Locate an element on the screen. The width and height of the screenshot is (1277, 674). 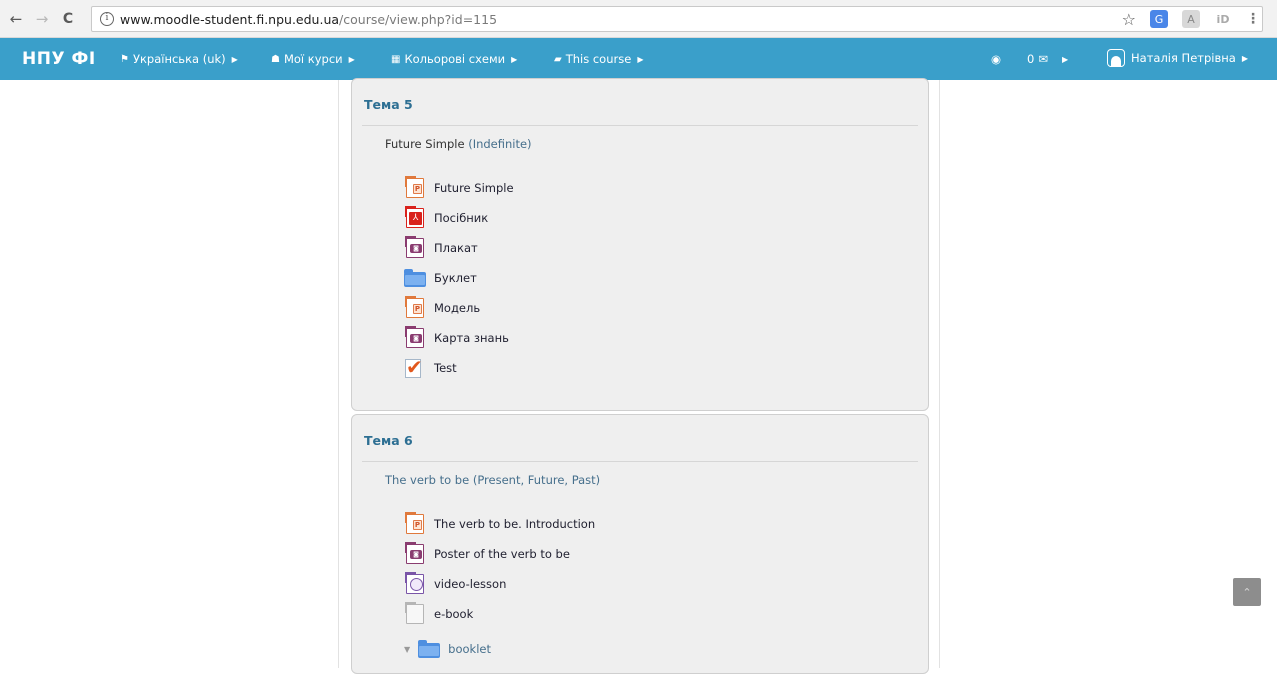
expand-triangle-icon: ▼ is located at coordinates (407, 649).